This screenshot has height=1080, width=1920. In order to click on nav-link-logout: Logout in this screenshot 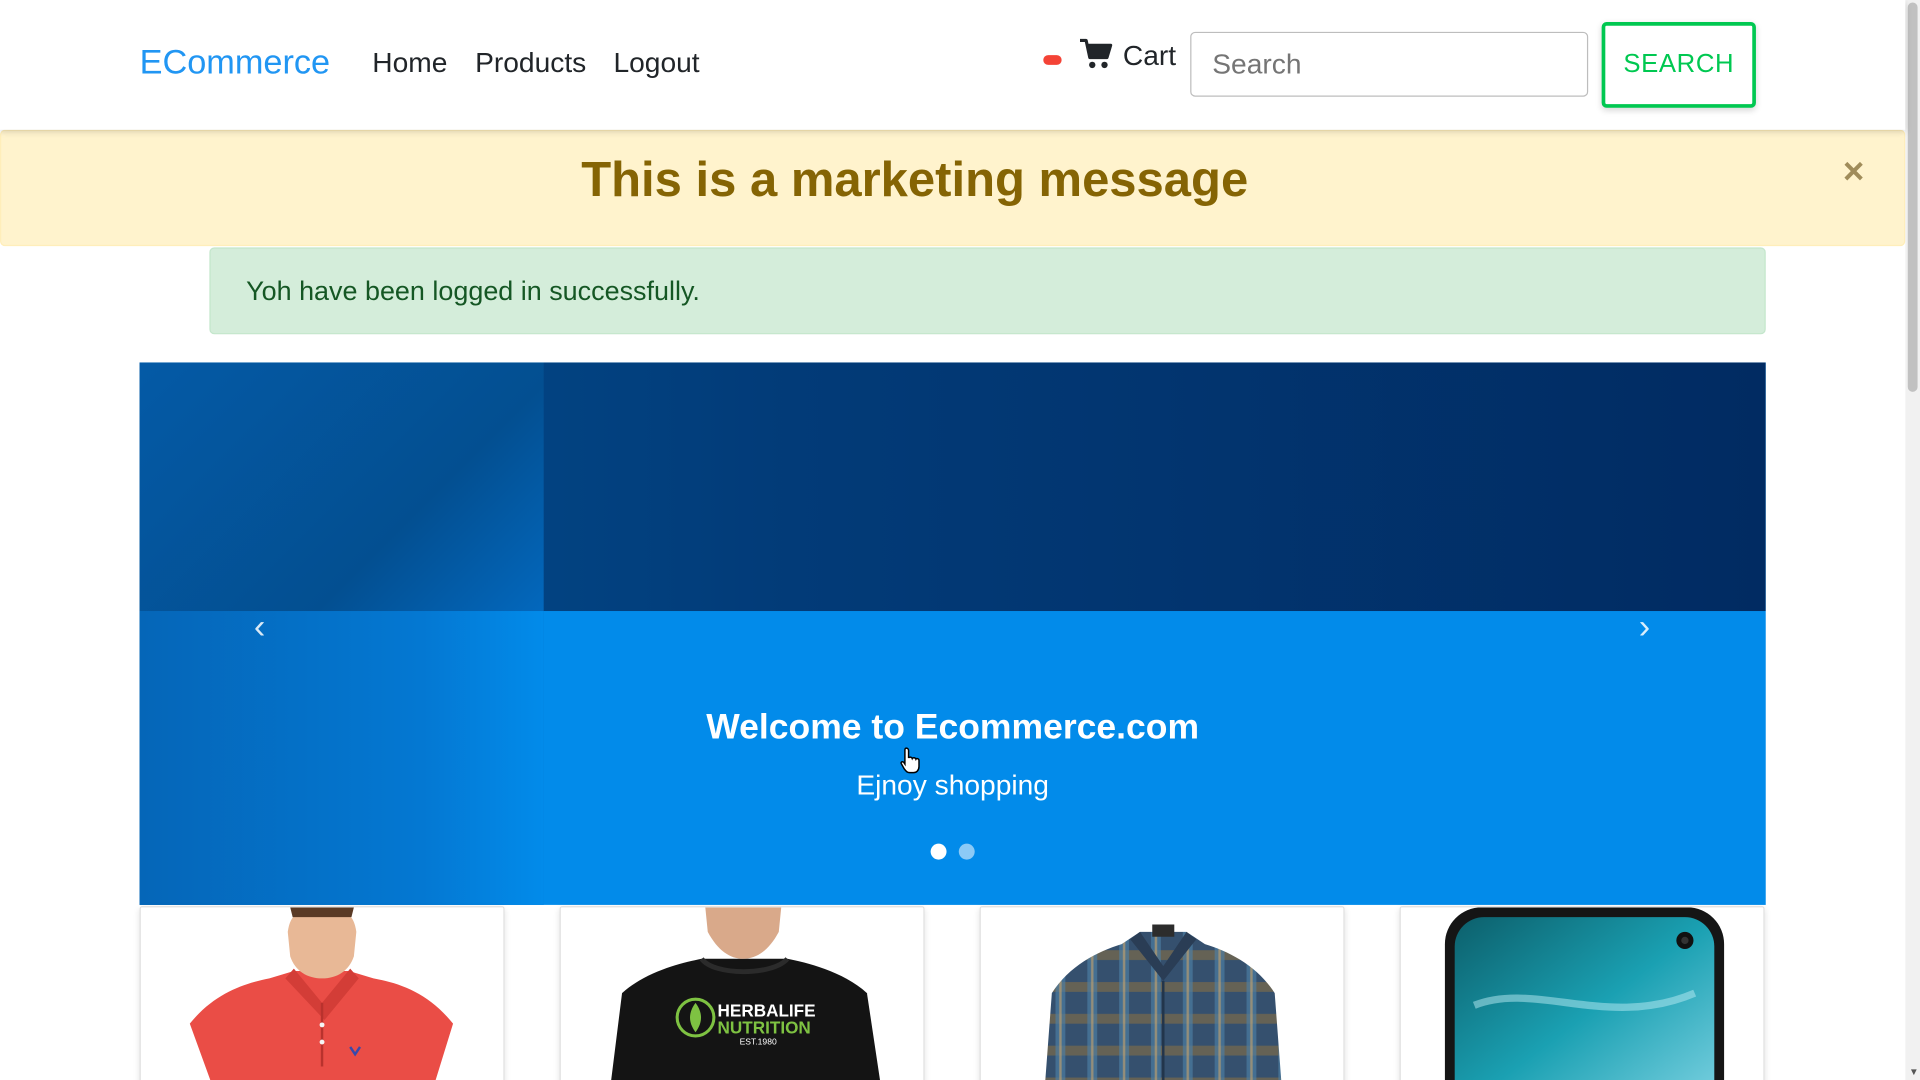, I will do `click(656, 63)`.